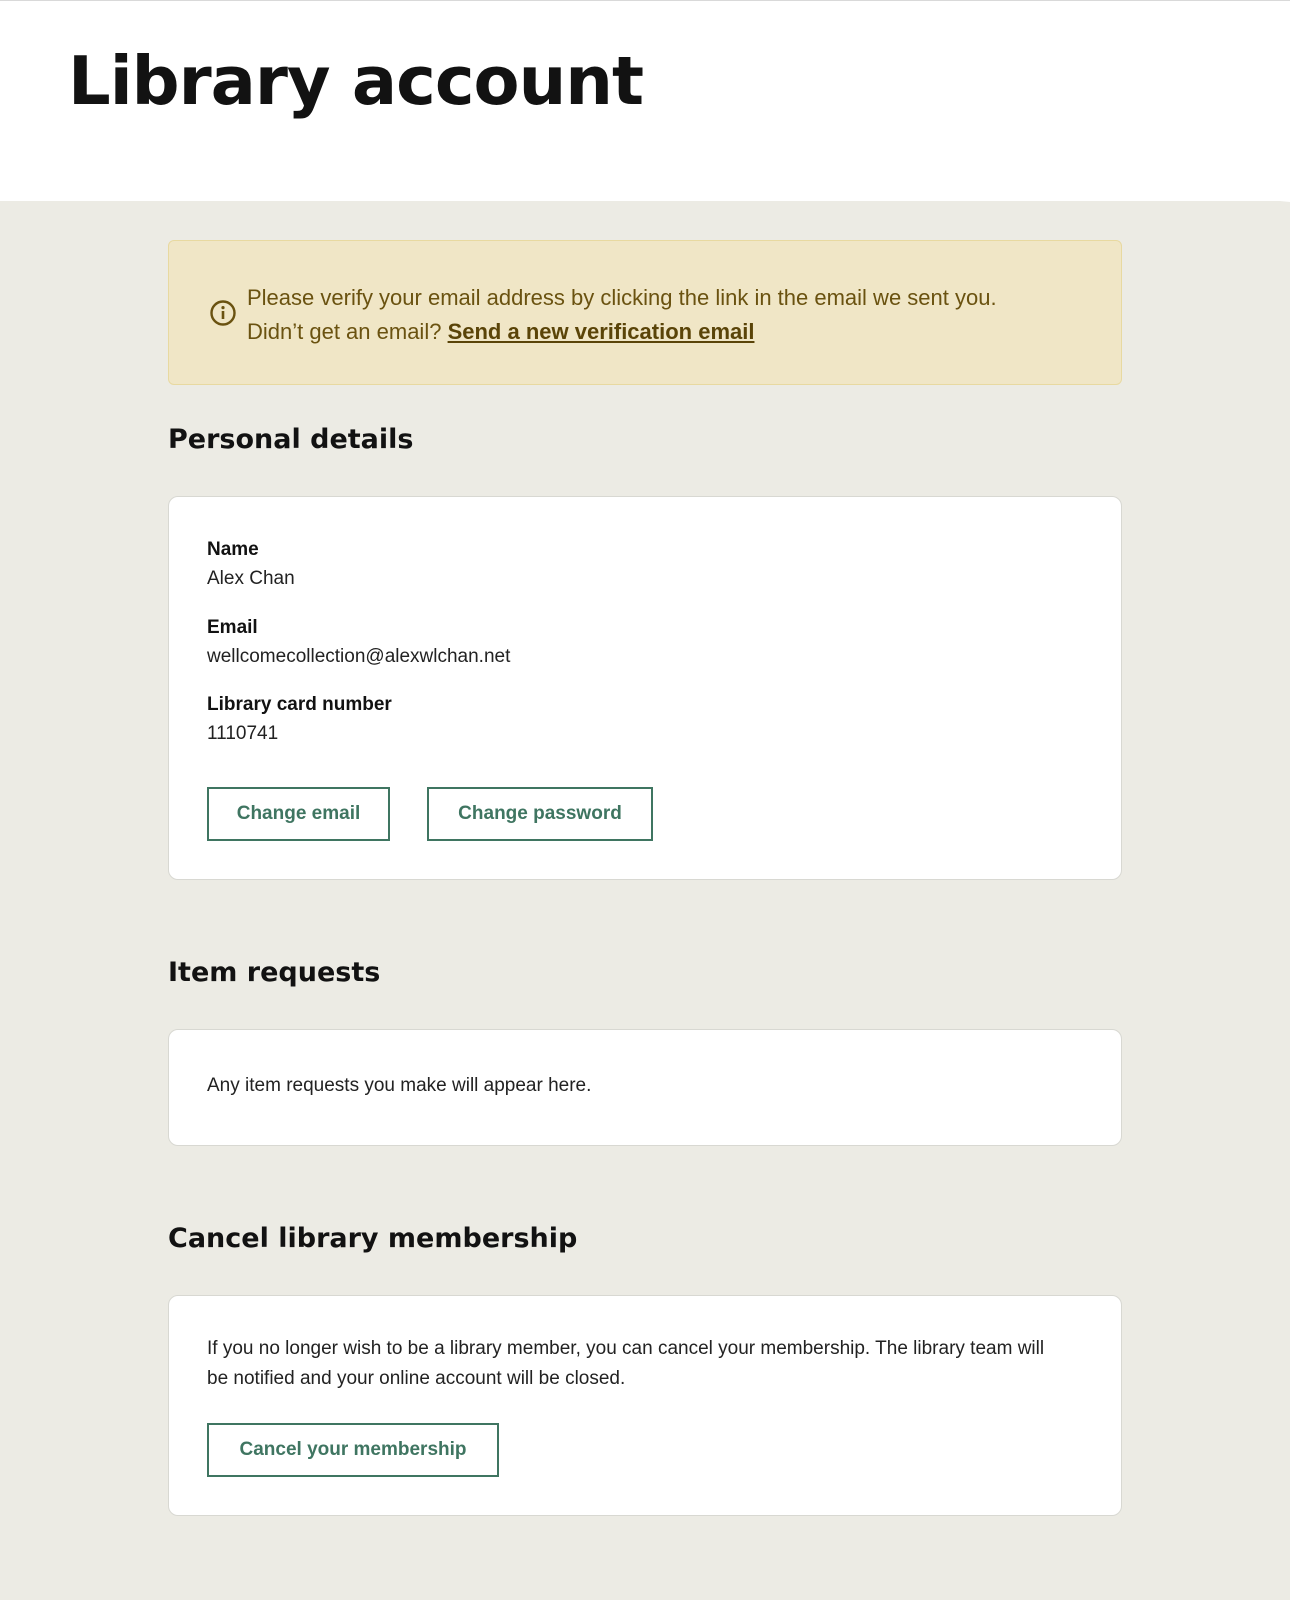  What do you see at coordinates (540, 814) in the screenshot?
I see `change-password-button: Change password` at bounding box center [540, 814].